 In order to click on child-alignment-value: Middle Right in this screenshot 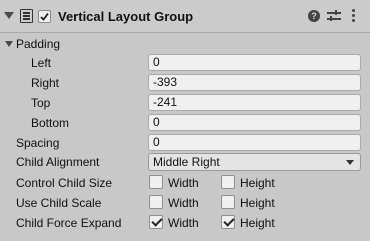, I will do `click(186, 162)`.